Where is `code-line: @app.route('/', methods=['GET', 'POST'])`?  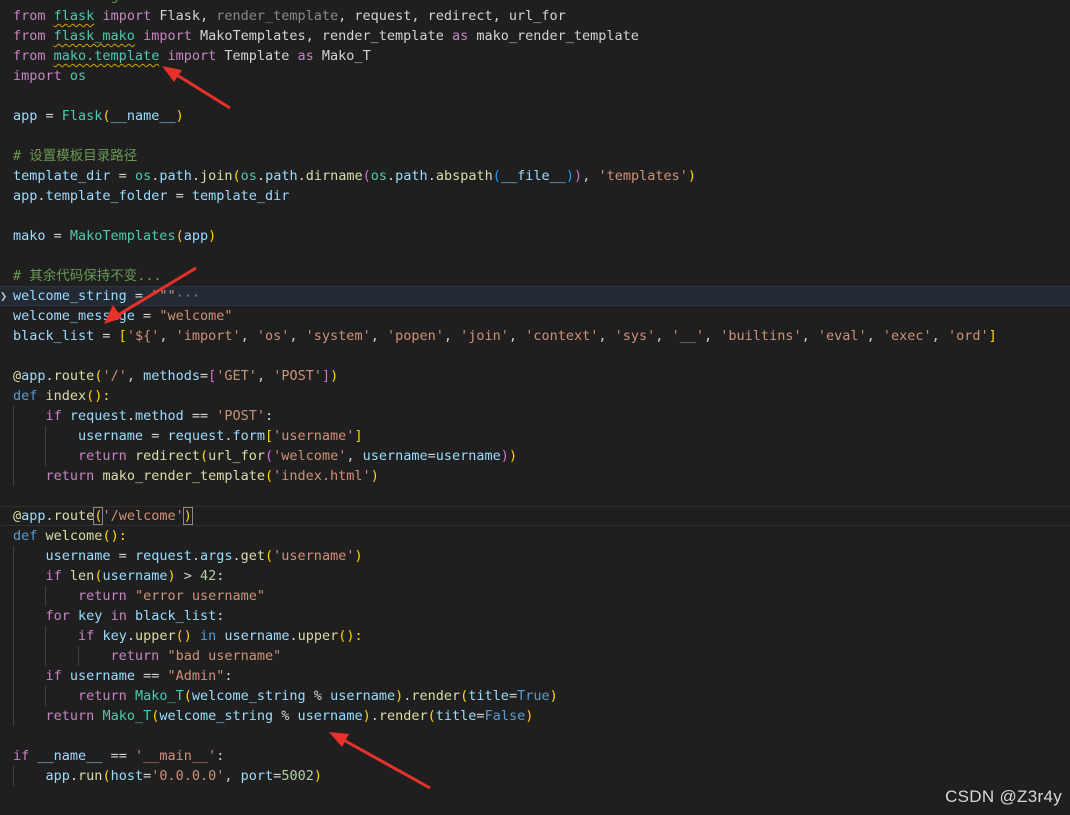 code-line: @app.route('/', methods=['GET', 'POST']) is located at coordinates (535, 376).